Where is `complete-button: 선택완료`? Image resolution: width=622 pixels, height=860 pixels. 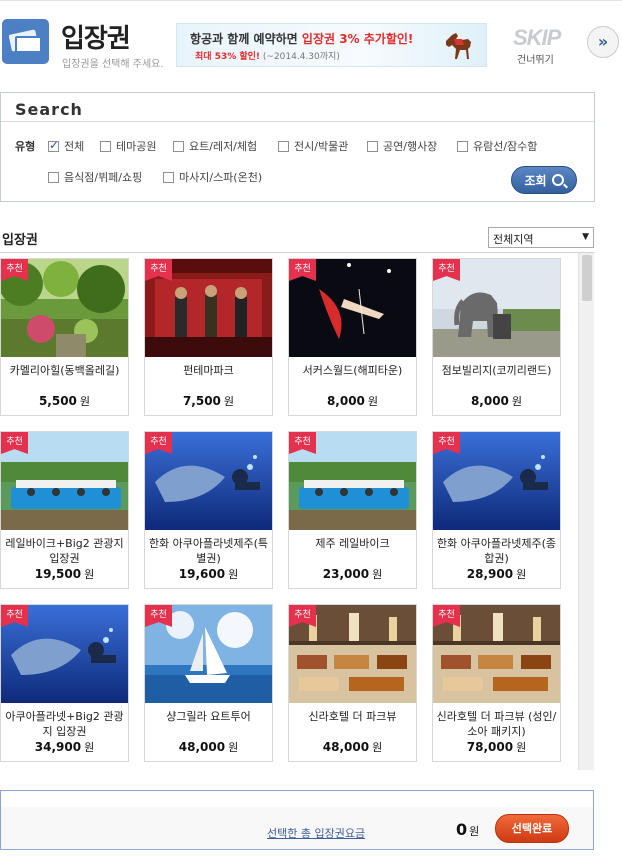 complete-button: 선택완료 is located at coordinates (532, 828).